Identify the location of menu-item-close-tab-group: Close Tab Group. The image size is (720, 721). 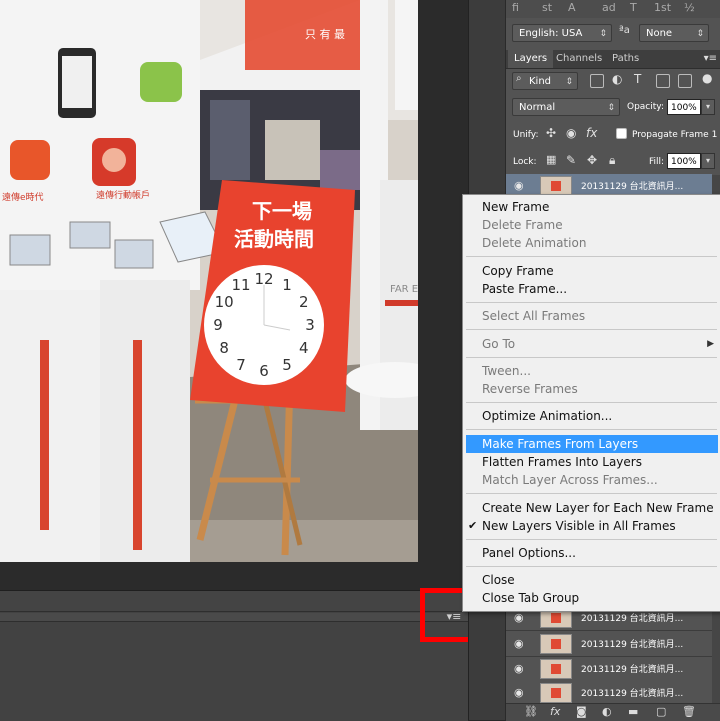
(591, 598).